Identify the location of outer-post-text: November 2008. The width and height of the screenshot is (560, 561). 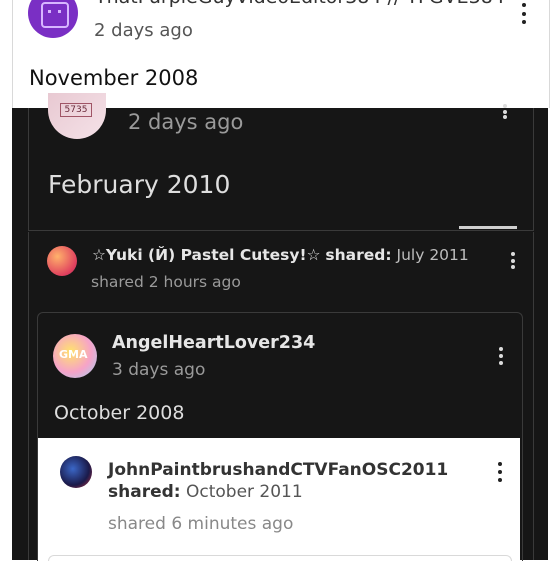
(114, 78).